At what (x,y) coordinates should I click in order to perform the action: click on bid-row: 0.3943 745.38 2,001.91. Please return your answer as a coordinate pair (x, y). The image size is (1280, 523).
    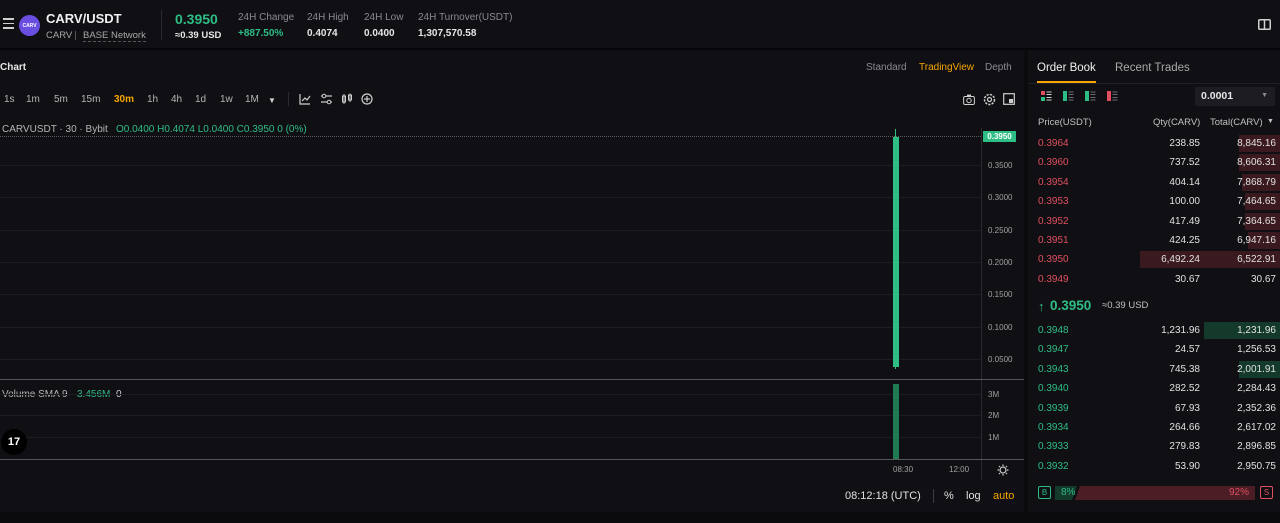
    Looking at the image, I should click on (1154, 369).